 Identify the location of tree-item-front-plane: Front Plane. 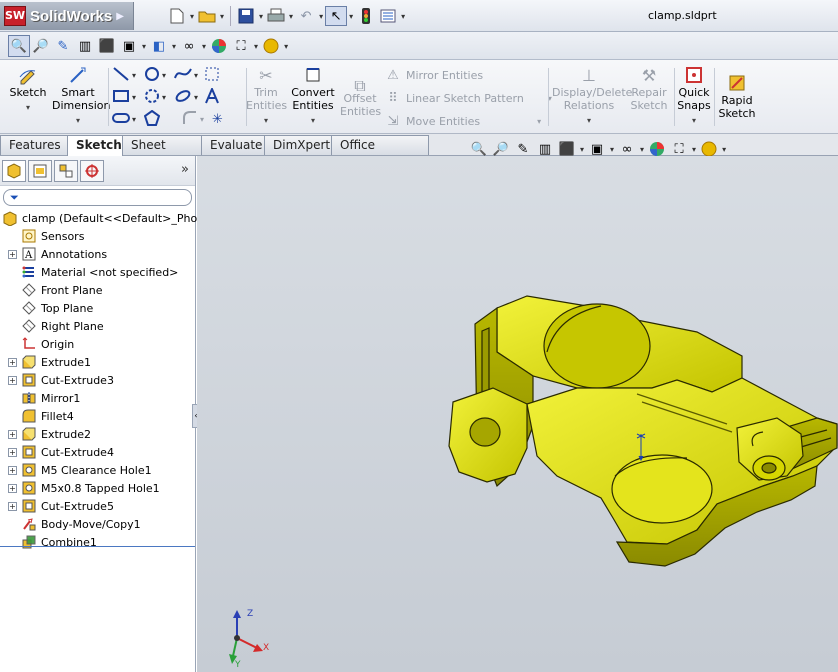
(97, 290).